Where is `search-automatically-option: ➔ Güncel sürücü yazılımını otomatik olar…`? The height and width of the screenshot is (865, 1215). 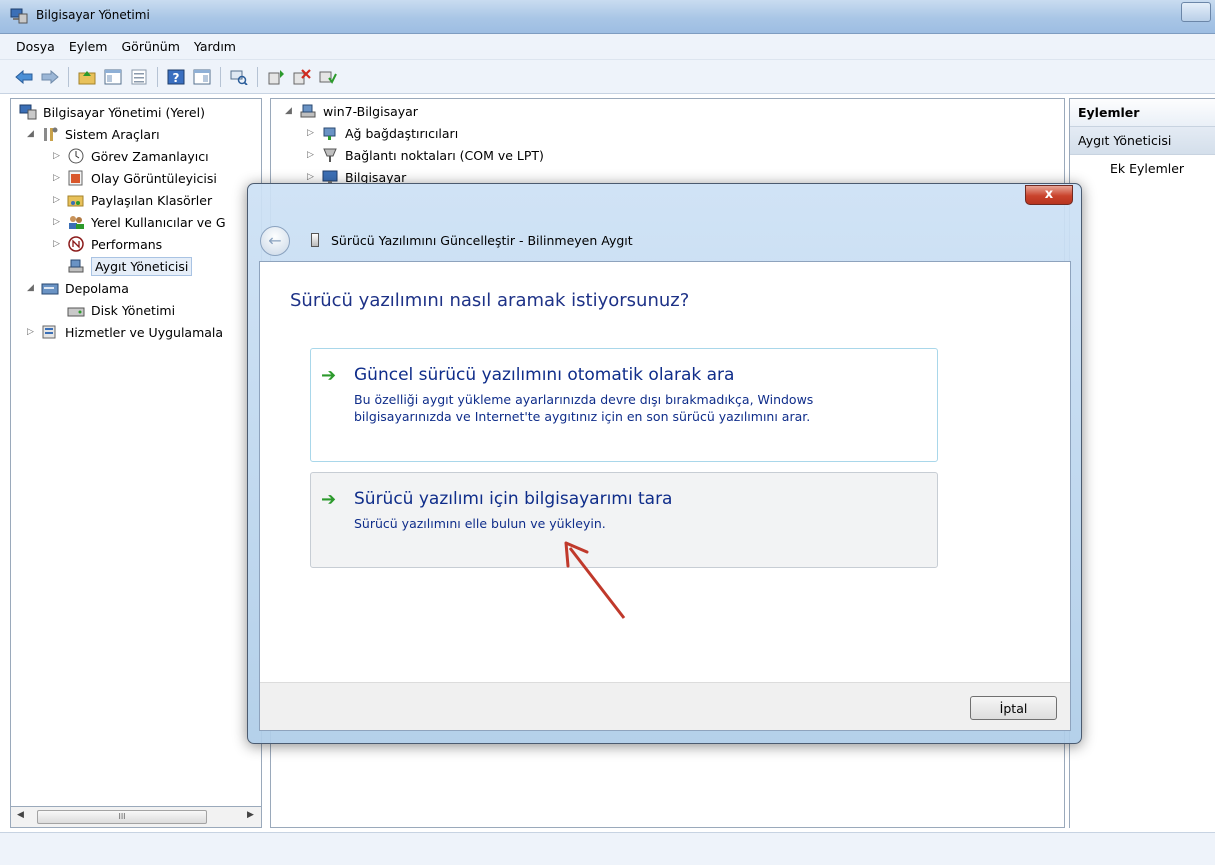 search-automatically-option: ➔ Güncel sürücü yazılımını otomatik olar… is located at coordinates (624, 405).